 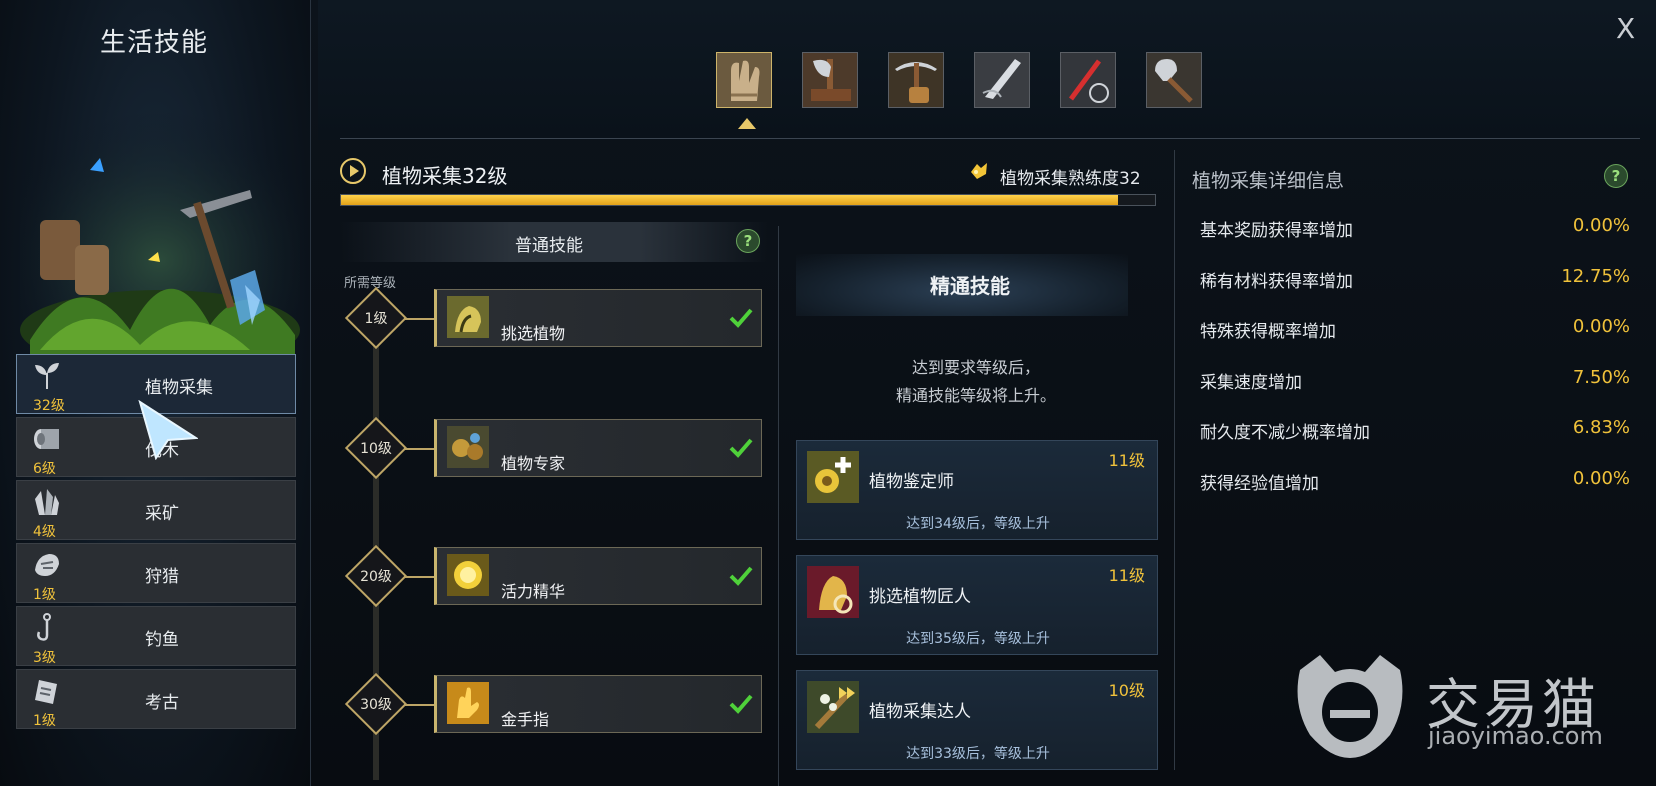 I want to click on master-skill-level: 10级, so click(x=1126, y=690).